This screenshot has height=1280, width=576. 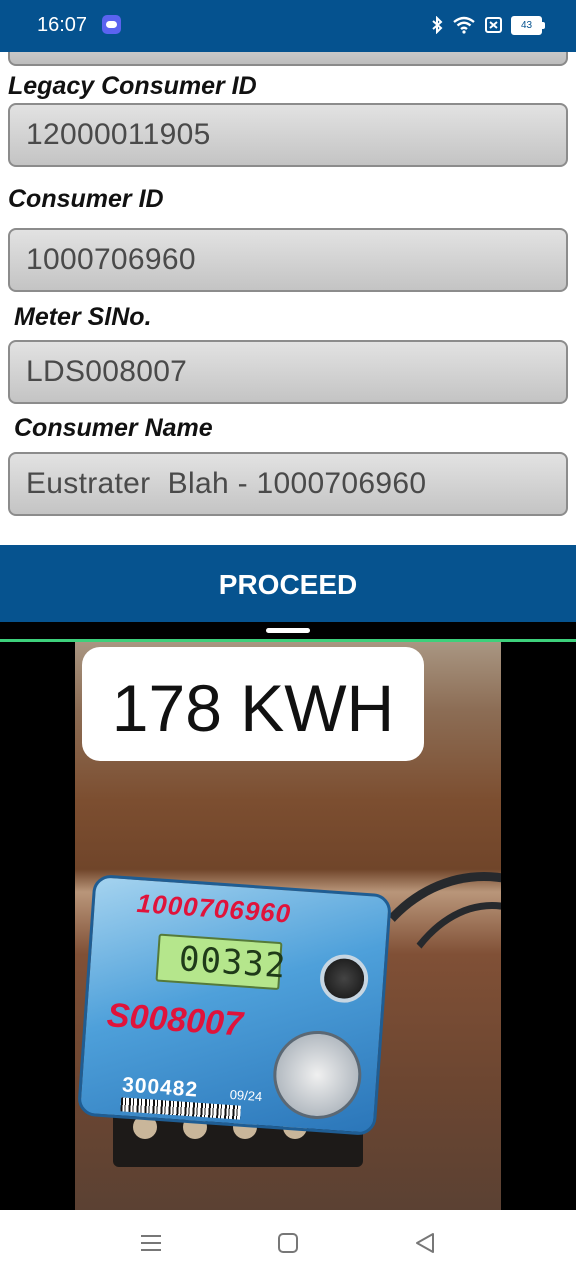 What do you see at coordinates (288, 26) in the screenshot?
I see `status-bar: 16:07 43` at bounding box center [288, 26].